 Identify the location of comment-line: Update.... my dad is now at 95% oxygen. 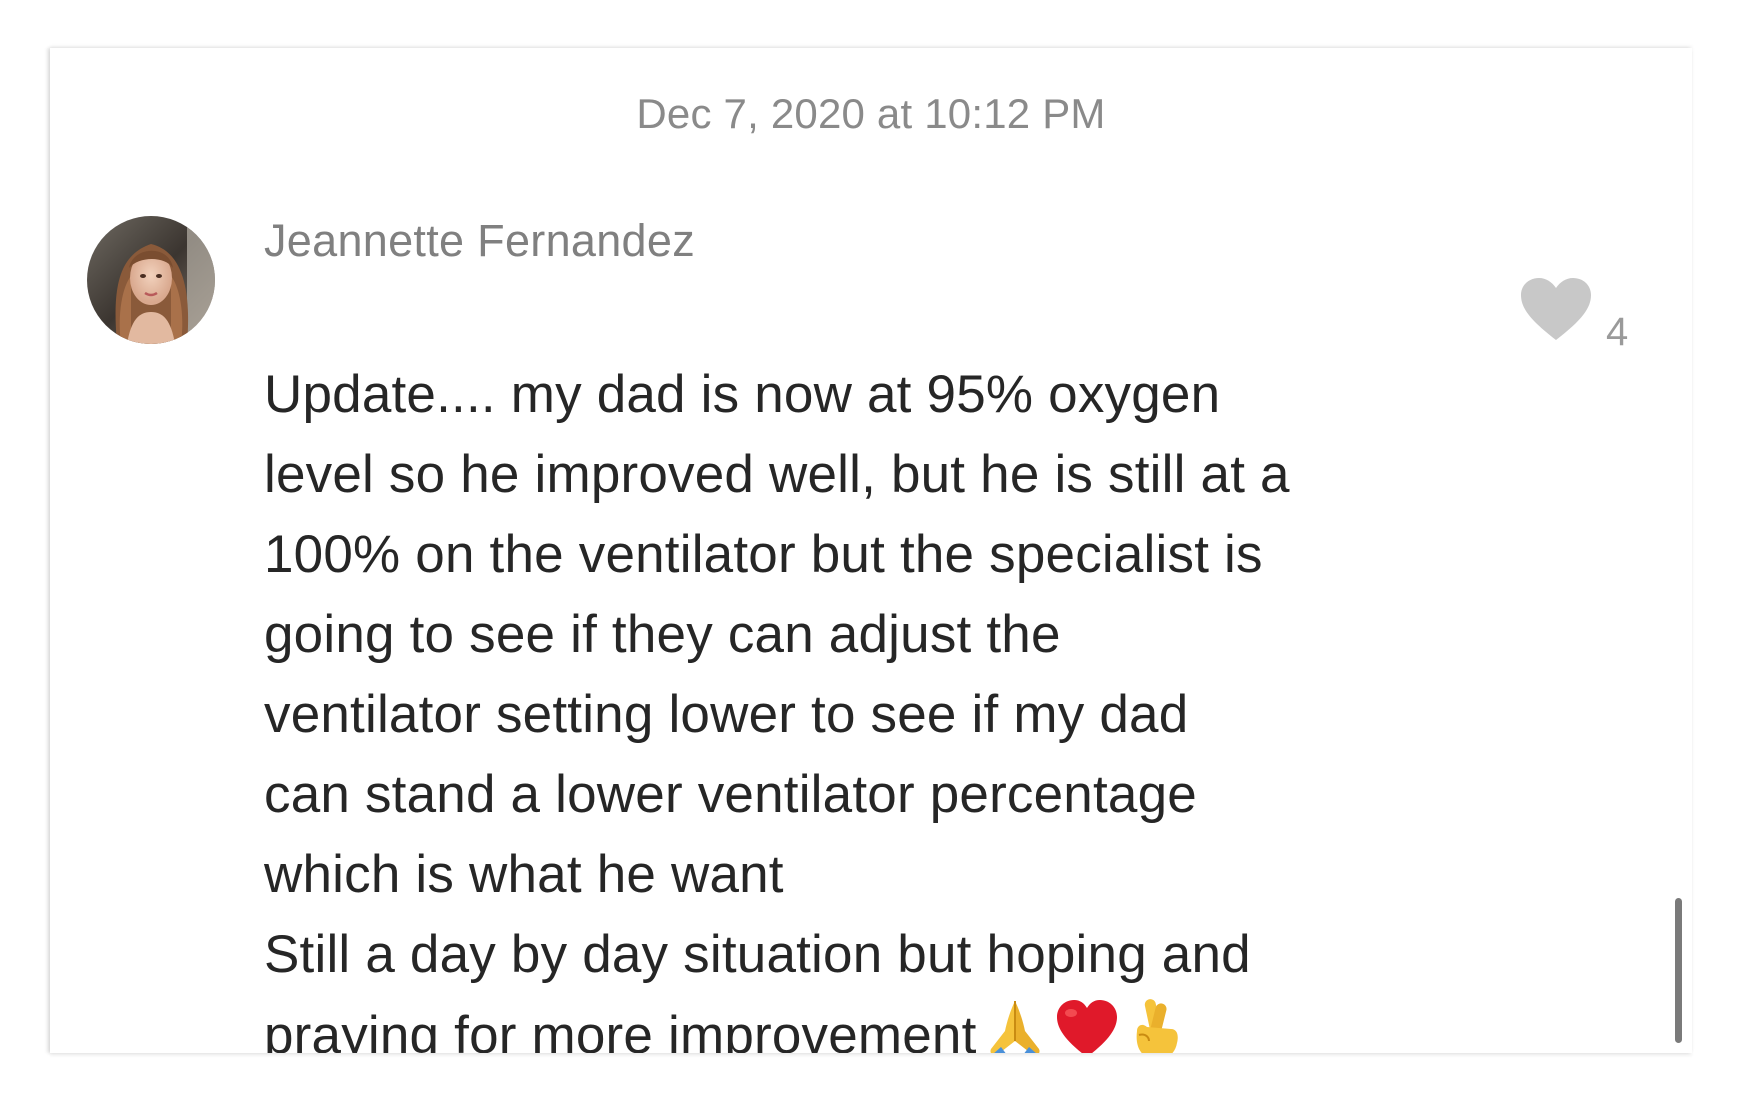
(742, 394).